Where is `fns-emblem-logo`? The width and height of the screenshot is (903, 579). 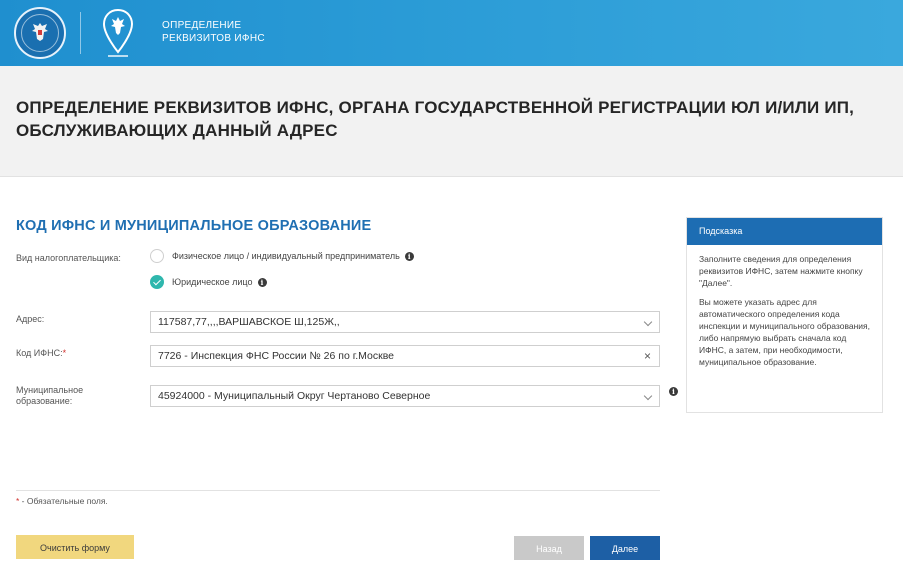 fns-emblem-logo is located at coordinates (40, 33).